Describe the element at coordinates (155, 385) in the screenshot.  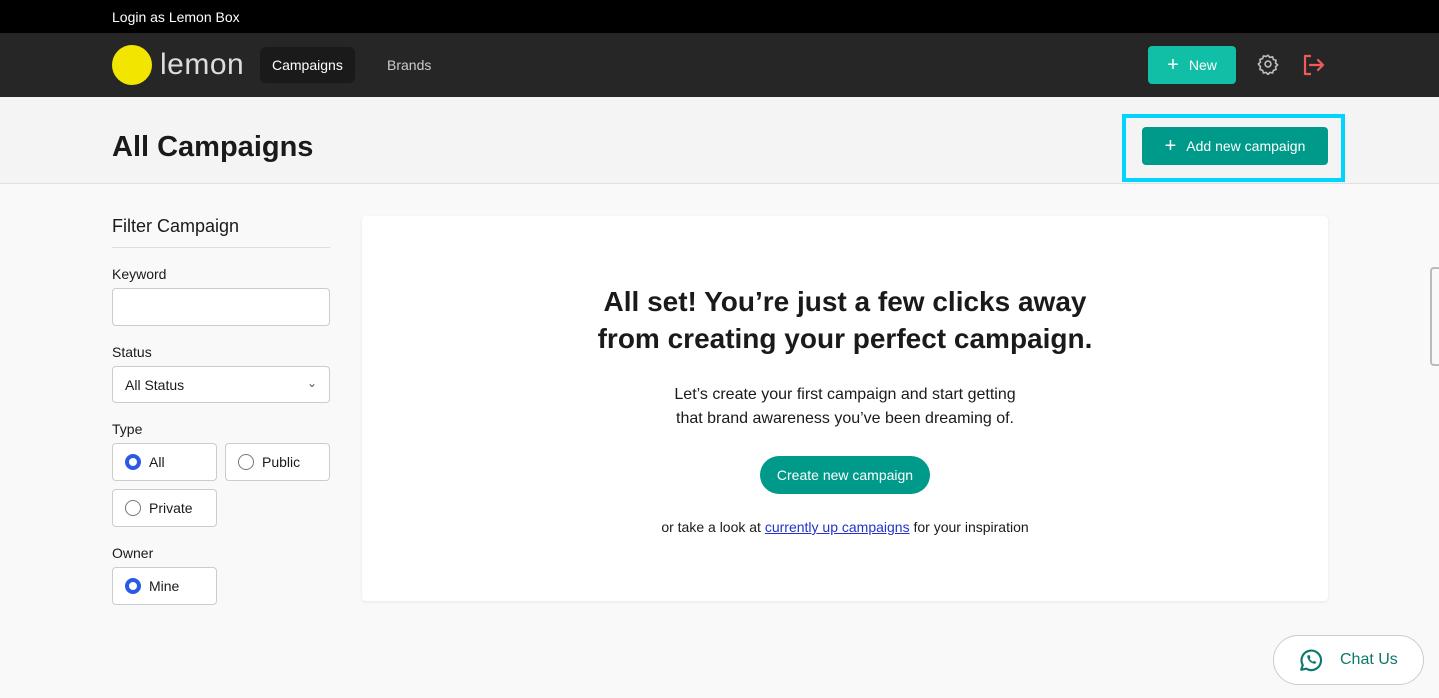
I see `status-value: All Status` at that location.